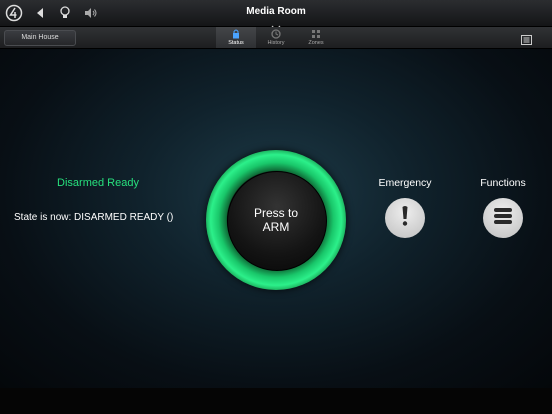  Describe the element at coordinates (276, 24) in the screenshot. I see `chevron-down-icon` at that location.